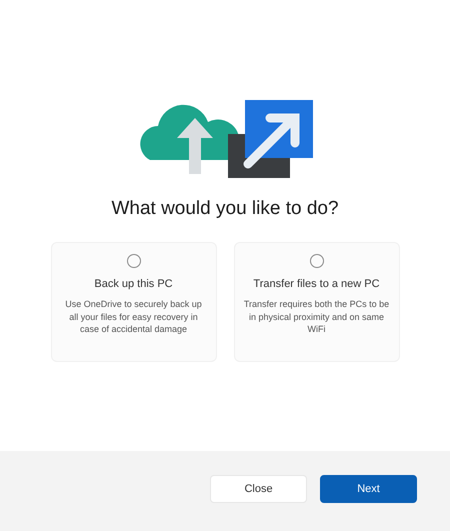 The image size is (450, 531). I want to click on option-card: Transfer files to a new PC Transfer requires both the PCs to be in physical proximity and on same WiFi, so click(317, 302).